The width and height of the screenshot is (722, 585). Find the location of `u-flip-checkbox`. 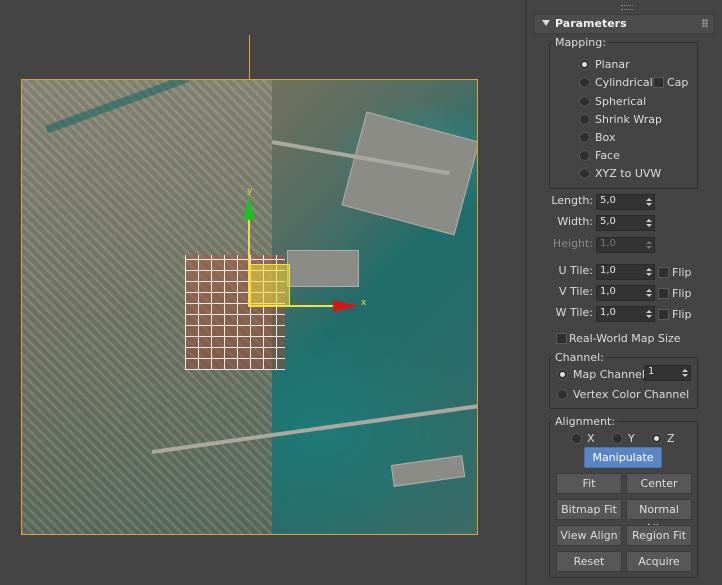

u-flip-checkbox is located at coordinates (663, 272).